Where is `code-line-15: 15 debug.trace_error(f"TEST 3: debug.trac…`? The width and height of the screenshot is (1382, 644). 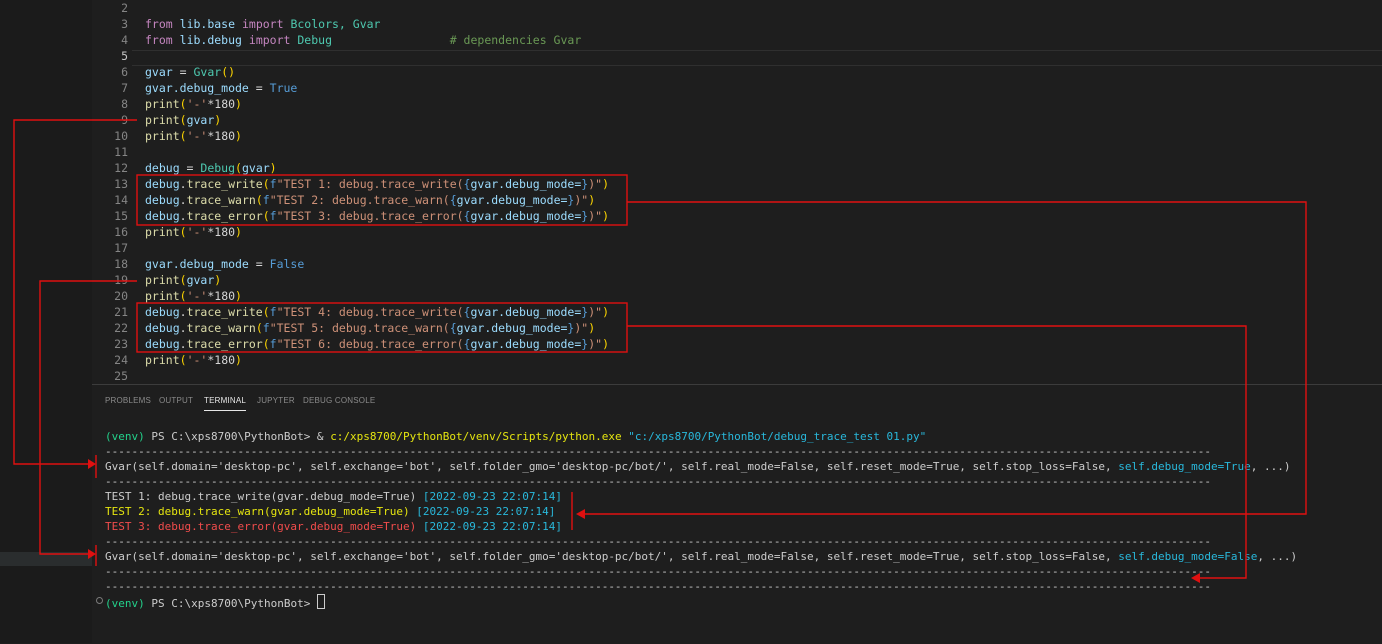 code-line-15: 15 debug.trace_error(f"TEST 3: debug.trac… is located at coordinates (737, 216).